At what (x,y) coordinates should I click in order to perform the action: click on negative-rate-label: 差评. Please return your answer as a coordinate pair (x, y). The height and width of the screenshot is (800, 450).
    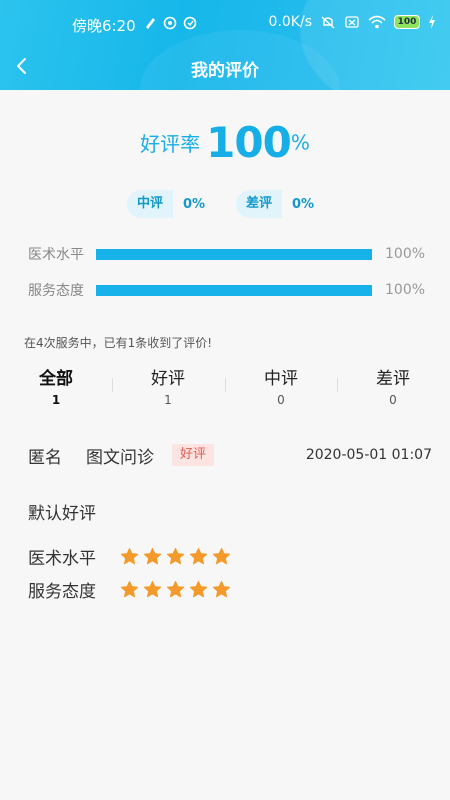
    Looking at the image, I should click on (259, 204).